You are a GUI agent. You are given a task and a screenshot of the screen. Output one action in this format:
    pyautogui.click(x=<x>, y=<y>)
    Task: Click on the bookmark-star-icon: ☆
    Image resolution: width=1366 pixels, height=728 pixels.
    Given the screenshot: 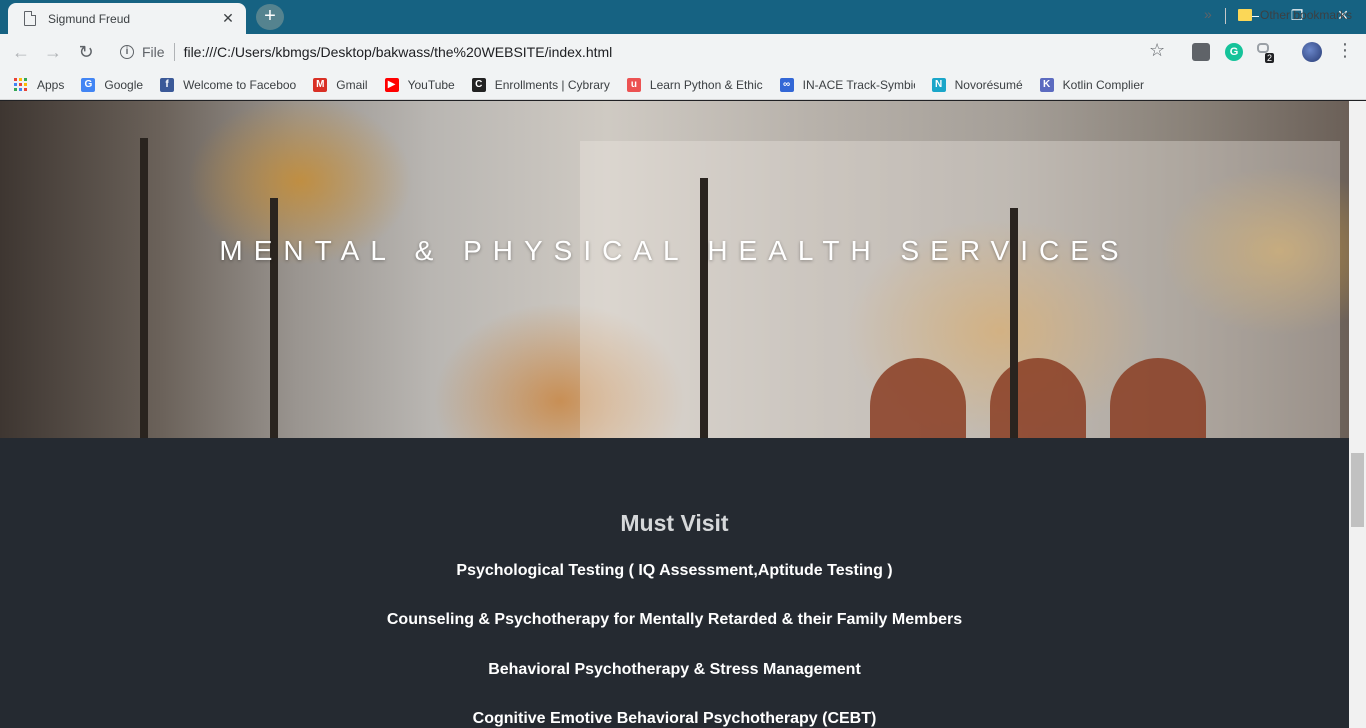 What is the action you would take?
    pyautogui.click(x=1157, y=50)
    